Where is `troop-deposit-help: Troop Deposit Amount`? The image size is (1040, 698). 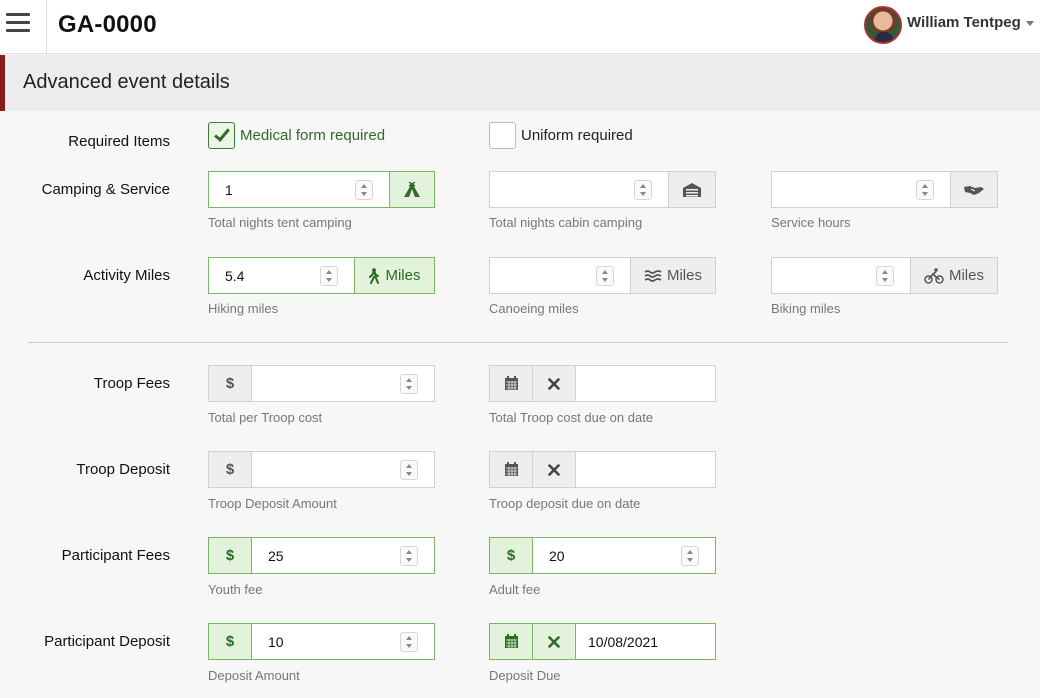
troop-deposit-help: Troop Deposit Amount is located at coordinates (272, 503).